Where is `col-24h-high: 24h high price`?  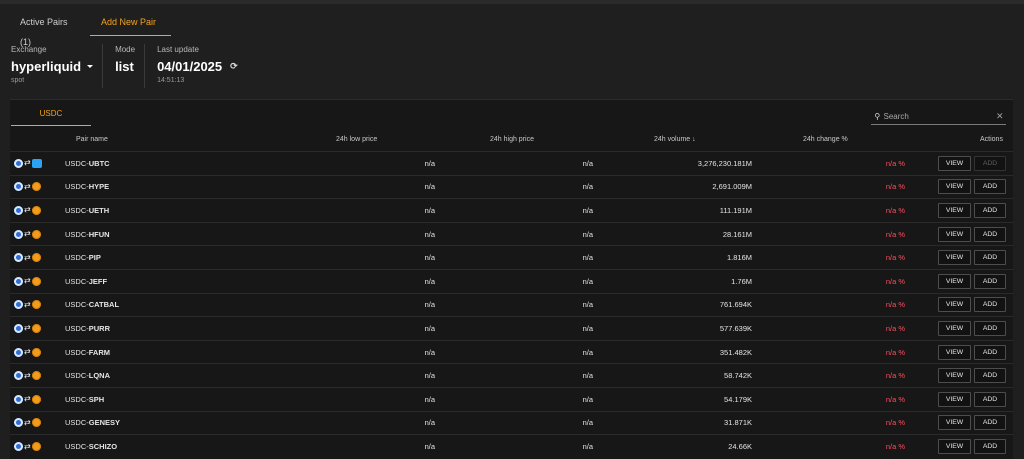 col-24h-high: 24h high price is located at coordinates (512, 139).